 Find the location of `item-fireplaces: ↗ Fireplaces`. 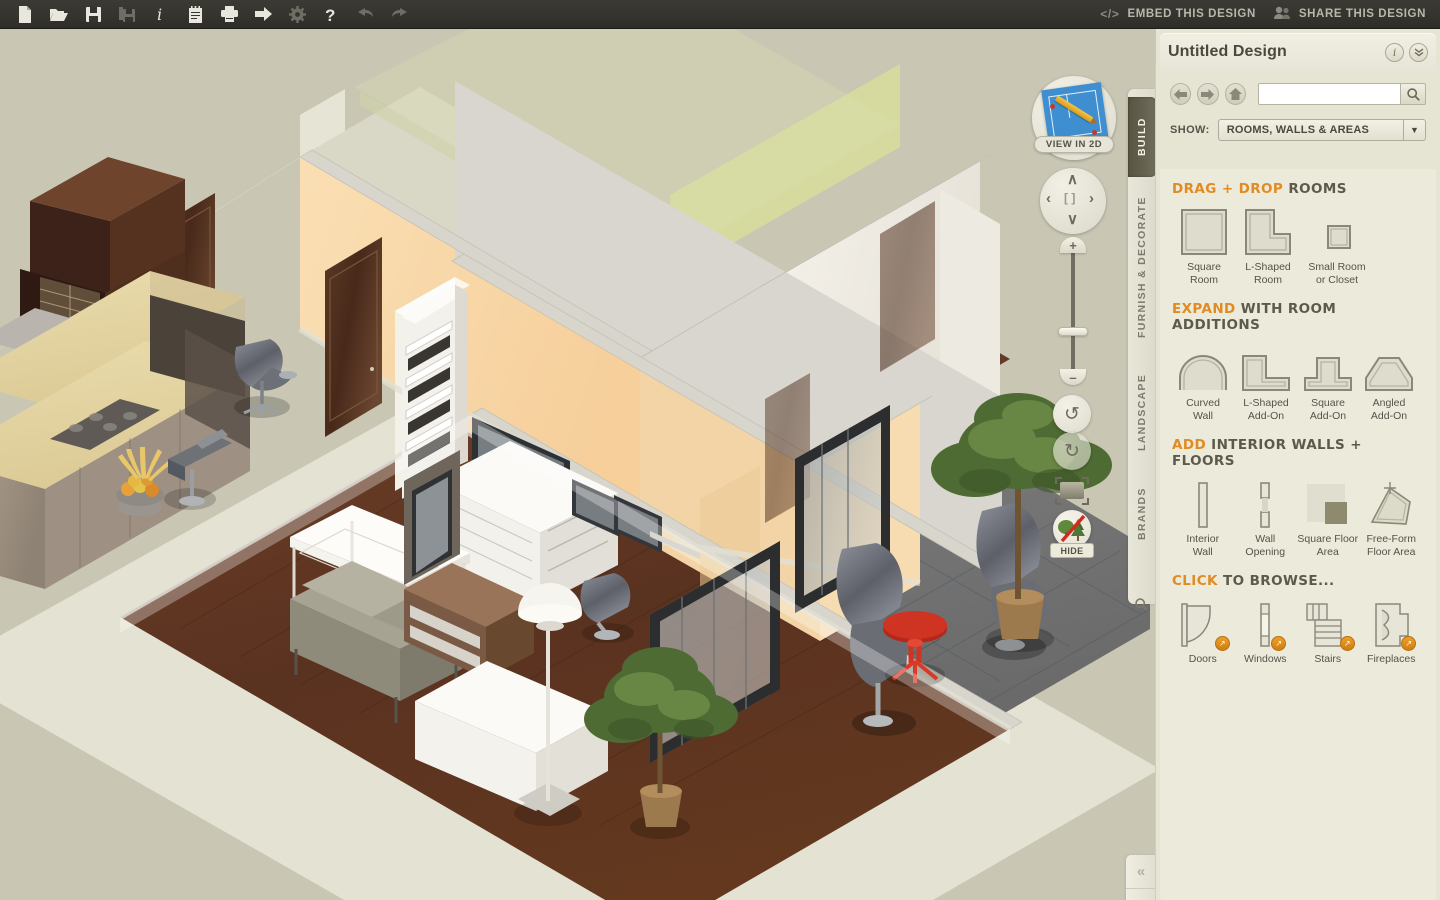

item-fireplaces: ↗ Fireplaces is located at coordinates (1391, 632).